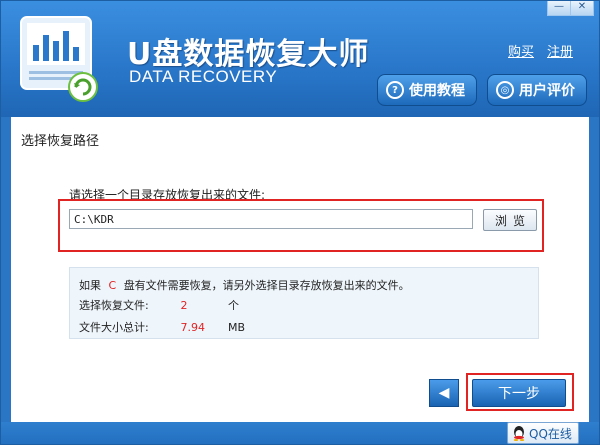 This screenshot has height=445, width=600. I want to click on buy-link: 购买, so click(521, 50).